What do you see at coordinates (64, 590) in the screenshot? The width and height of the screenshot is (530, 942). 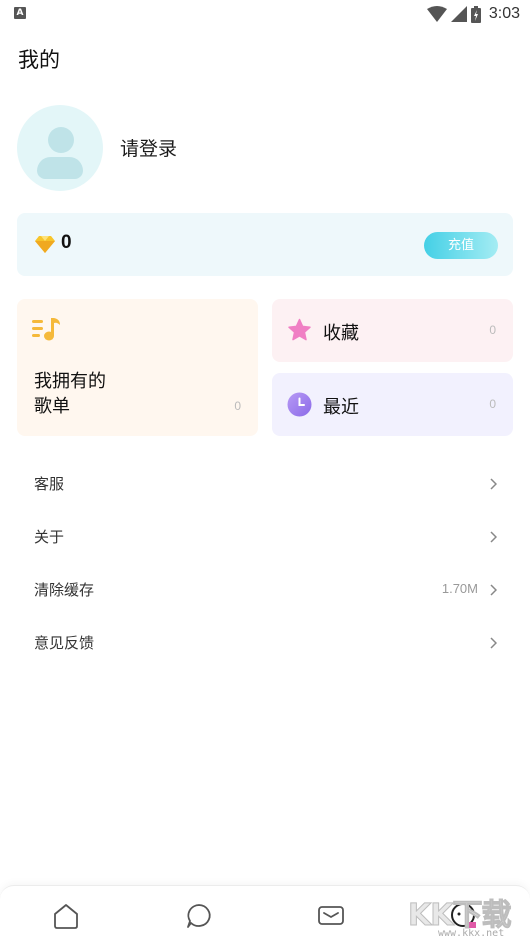 I see `menu-item-label: 清除缓存` at bounding box center [64, 590].